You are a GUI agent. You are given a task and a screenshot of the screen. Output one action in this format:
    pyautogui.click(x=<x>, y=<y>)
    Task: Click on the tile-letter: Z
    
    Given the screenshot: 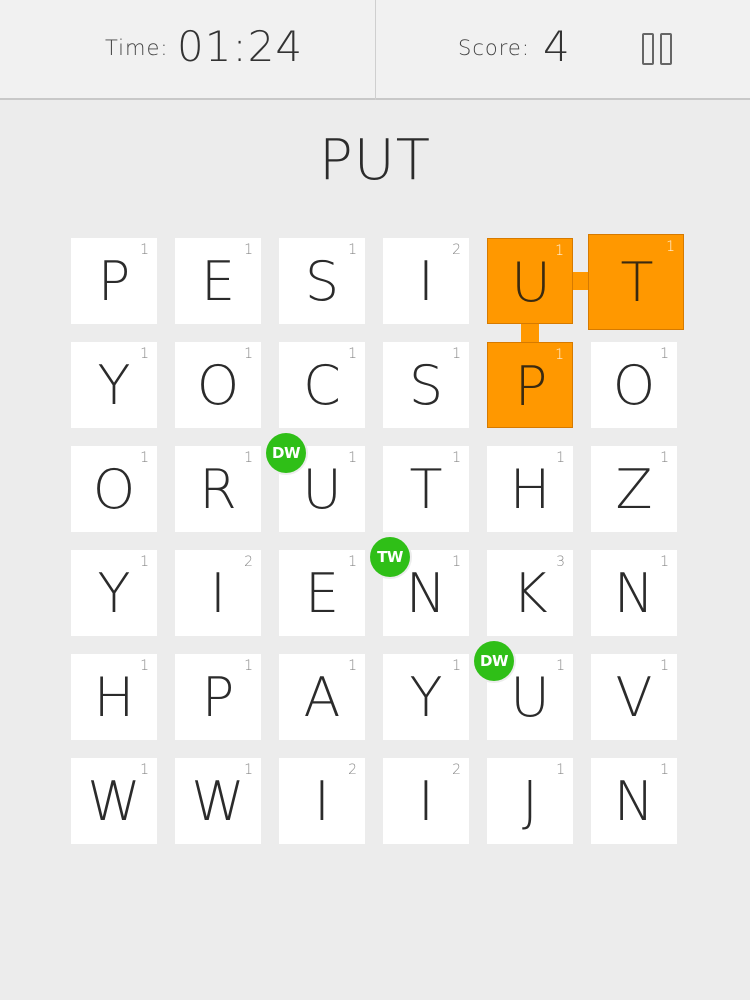 What is the action you would take?
    pyautogui.click(x=634, y=489)
    